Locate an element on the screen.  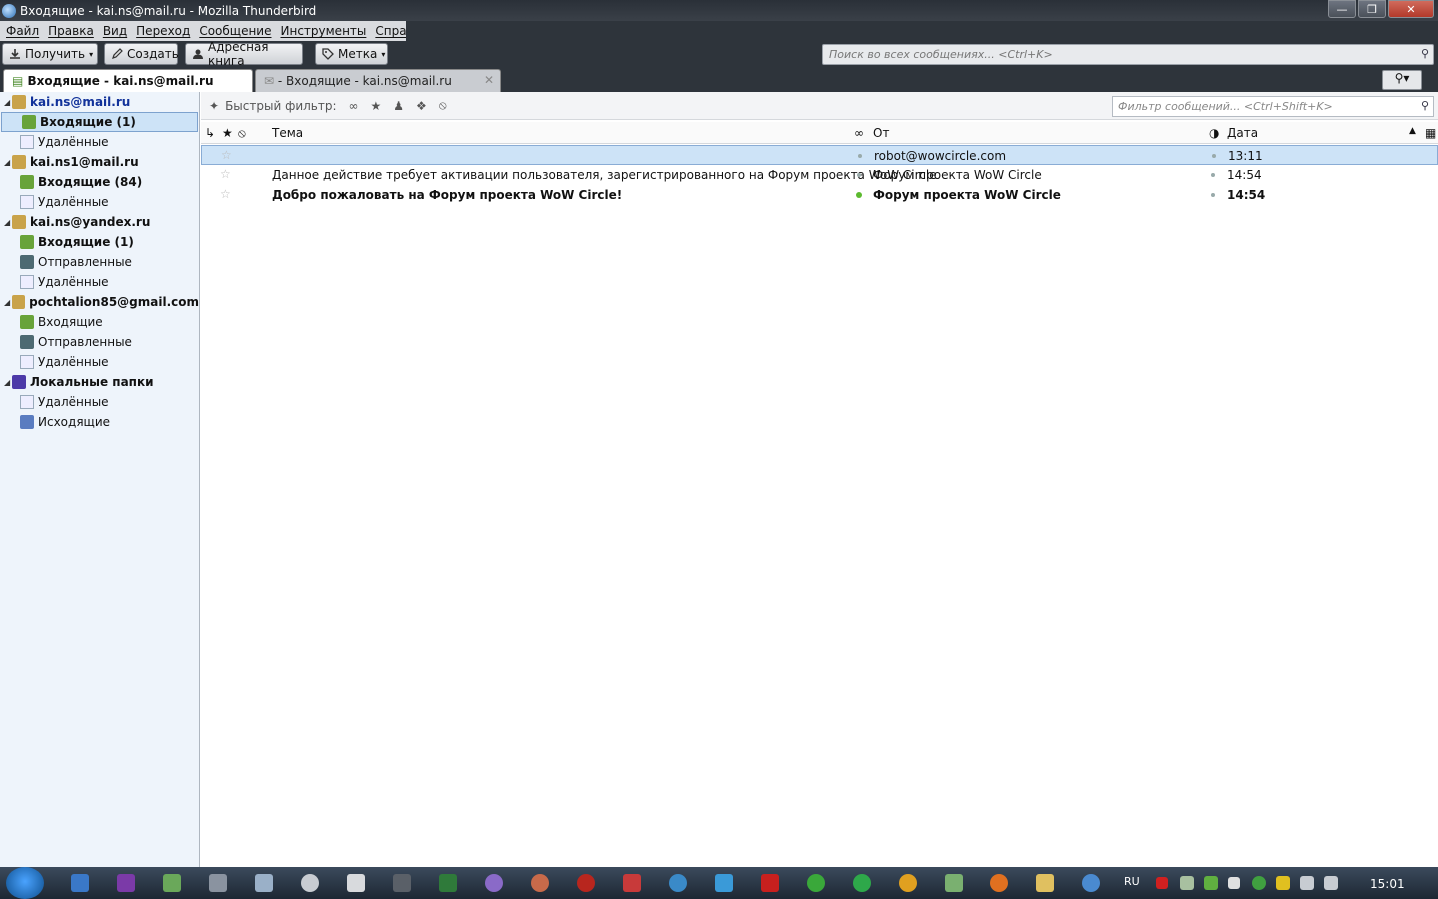
thunderbird-icon is located at coordinates (1091, 883).